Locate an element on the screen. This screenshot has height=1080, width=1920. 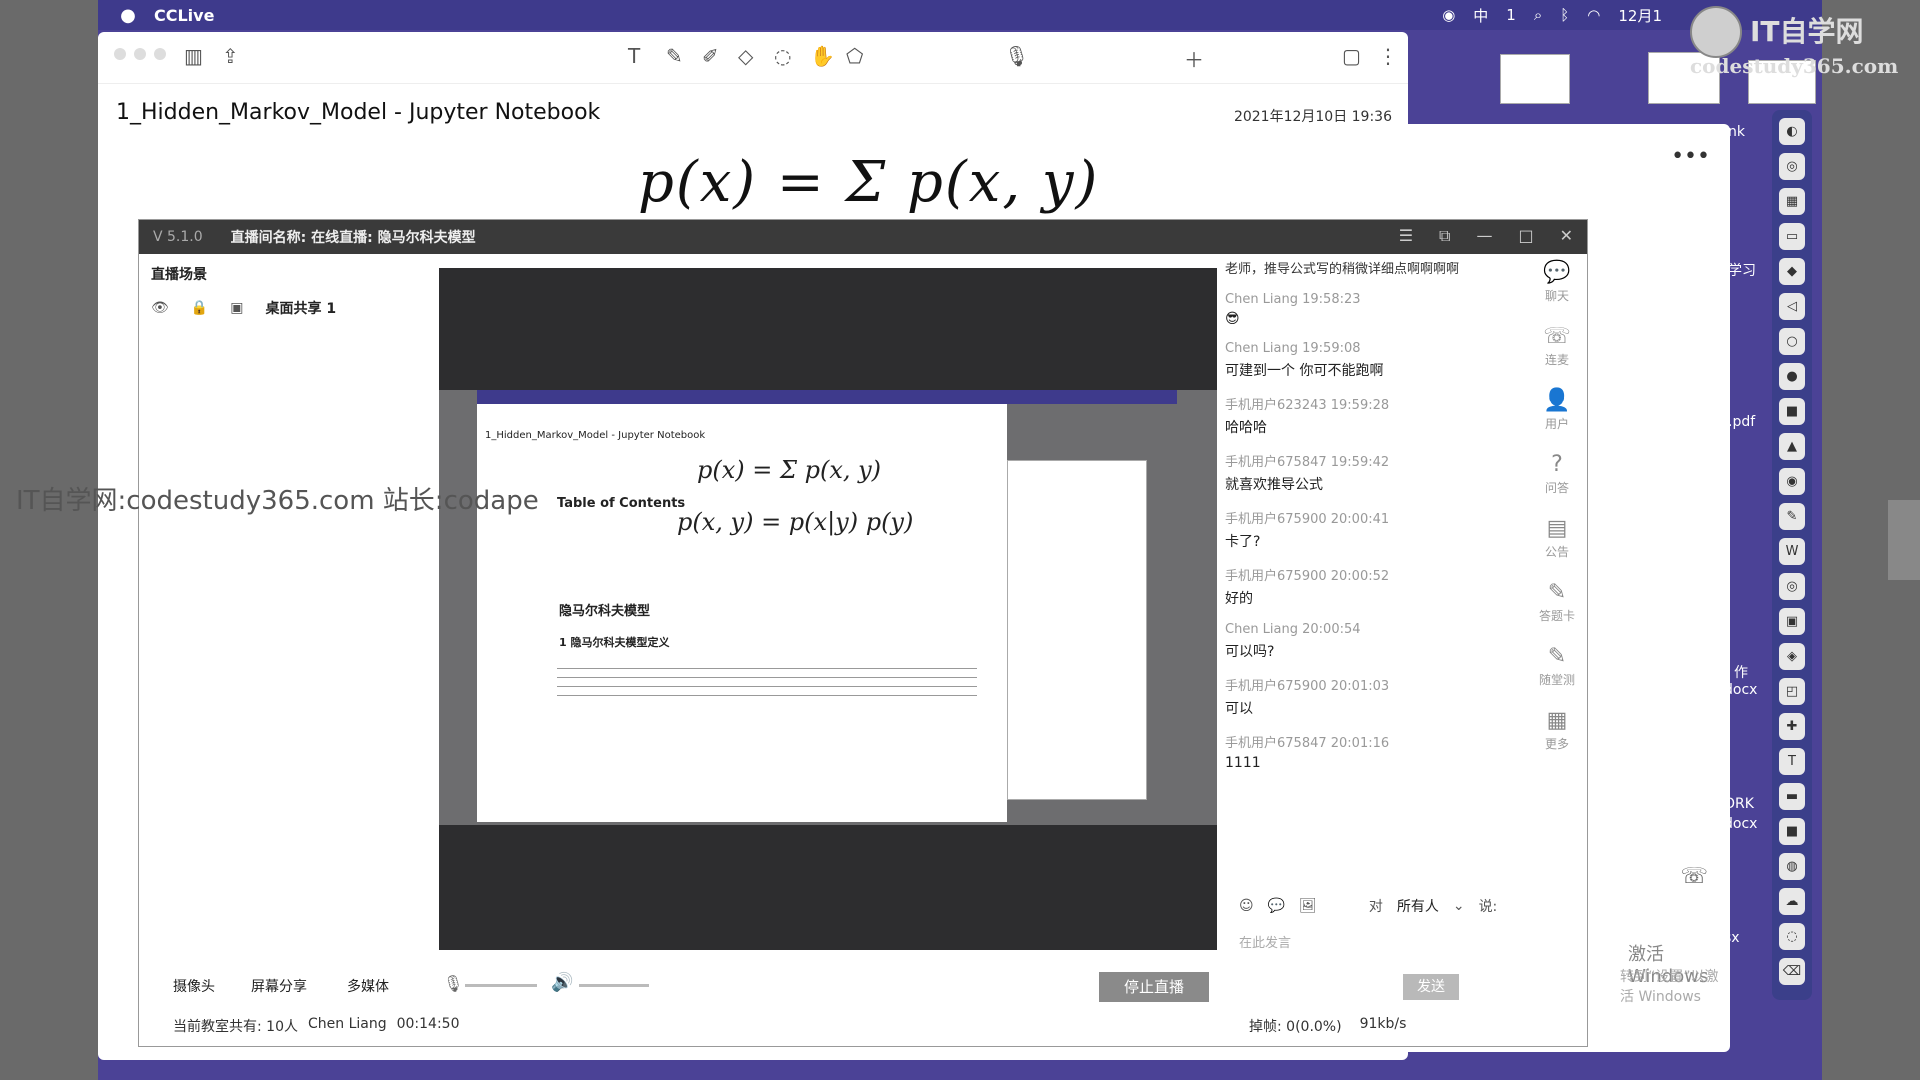
rail-users: 👤 用户 is located at coordinates (1556, 410).